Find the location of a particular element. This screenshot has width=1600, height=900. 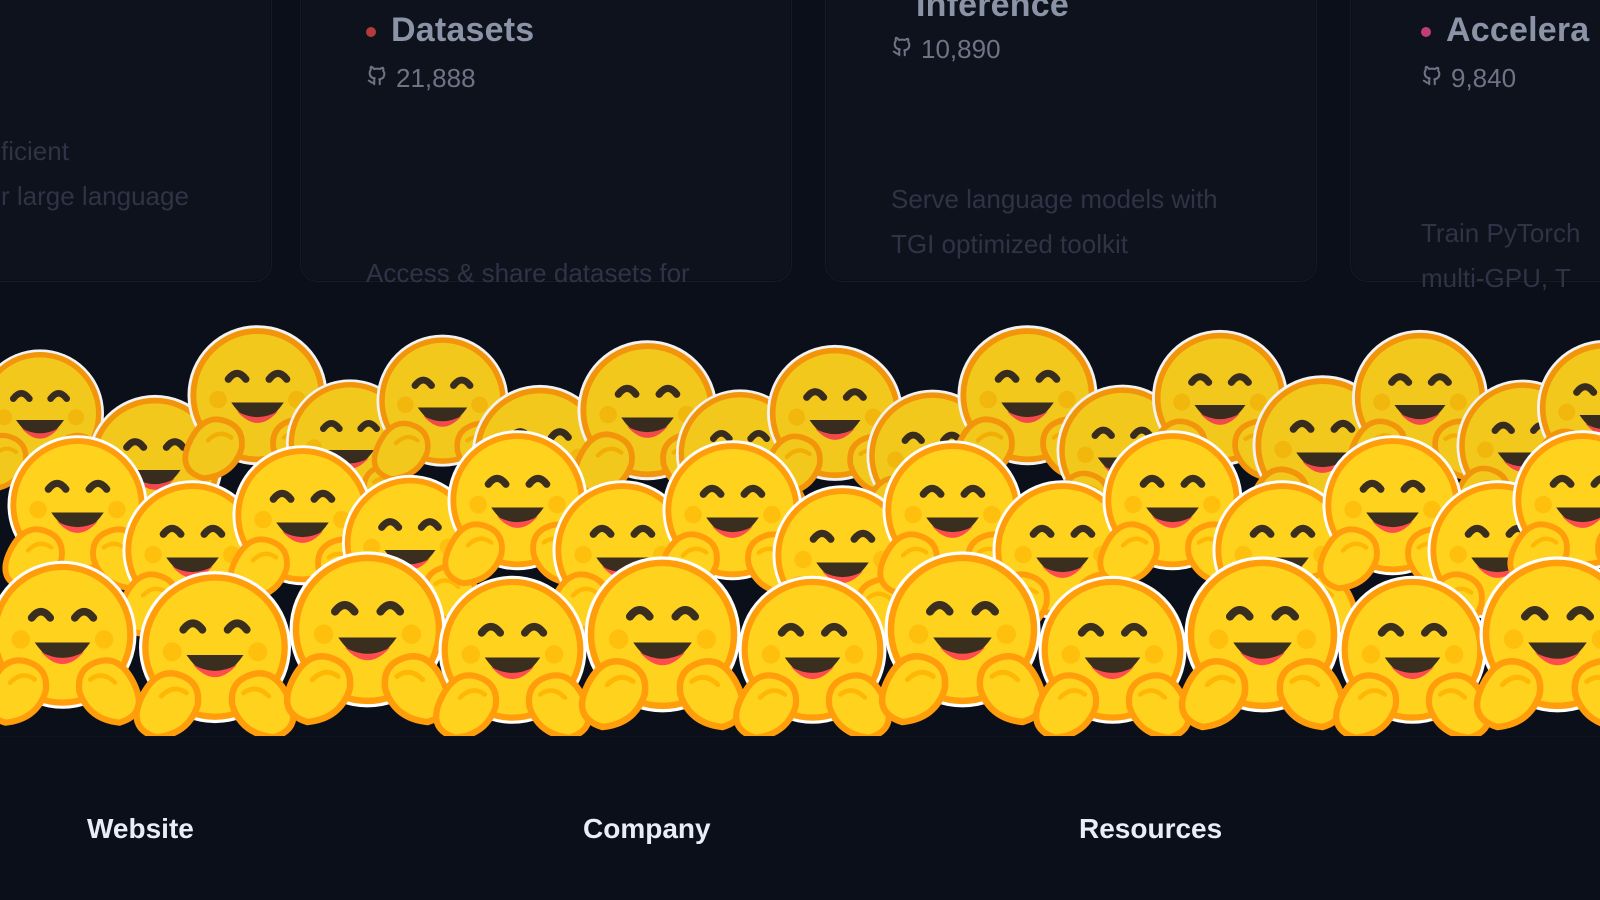

footer-website-title: Website is located at coordinates (140, 828).